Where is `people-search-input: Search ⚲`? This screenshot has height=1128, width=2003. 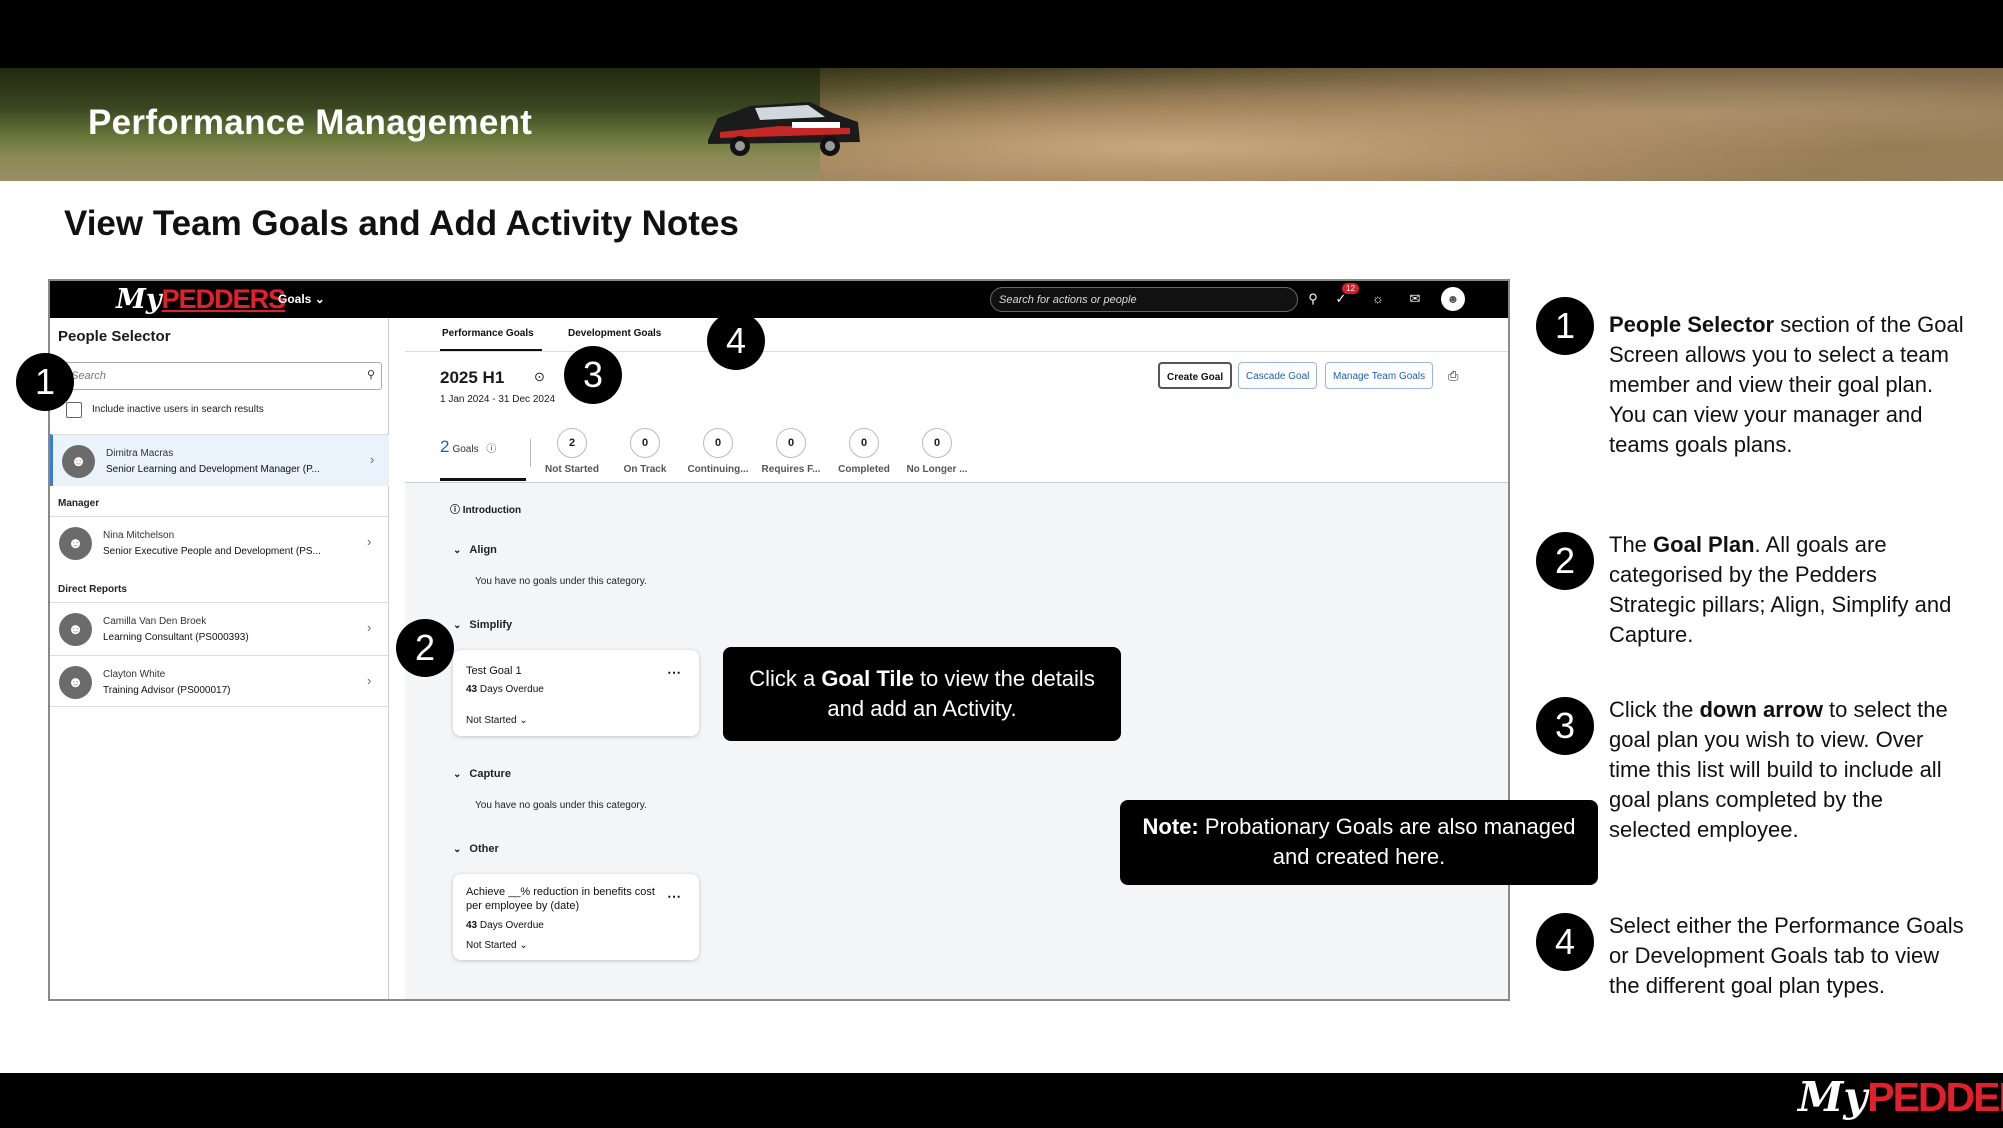 people-search-input: Search ⚲ is located at coordinates (222, 376).